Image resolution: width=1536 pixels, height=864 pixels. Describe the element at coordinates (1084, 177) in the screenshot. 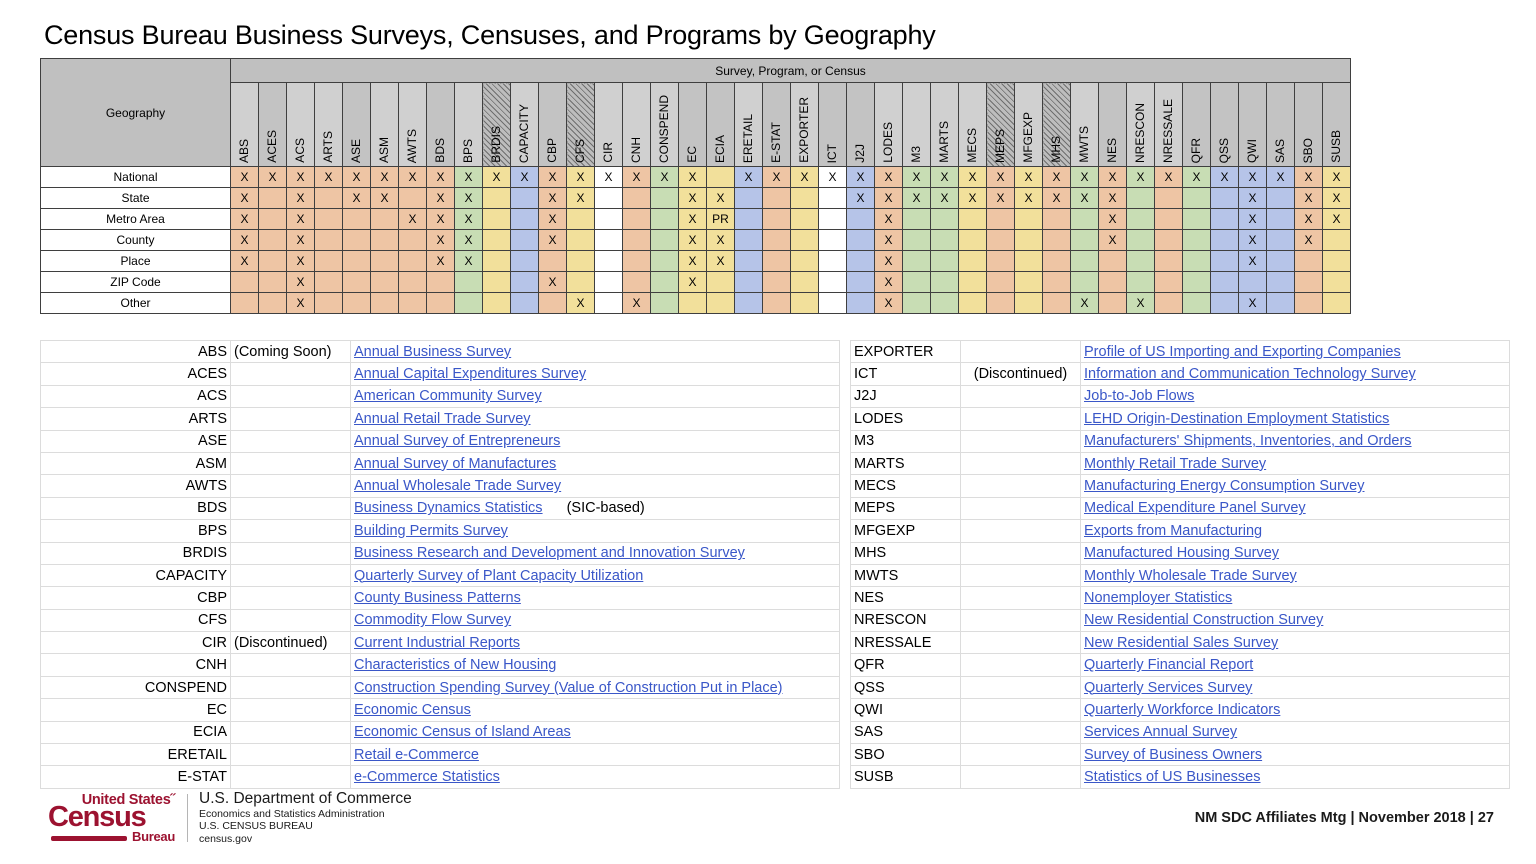

I see `cell-national-mwts: X` at that location.